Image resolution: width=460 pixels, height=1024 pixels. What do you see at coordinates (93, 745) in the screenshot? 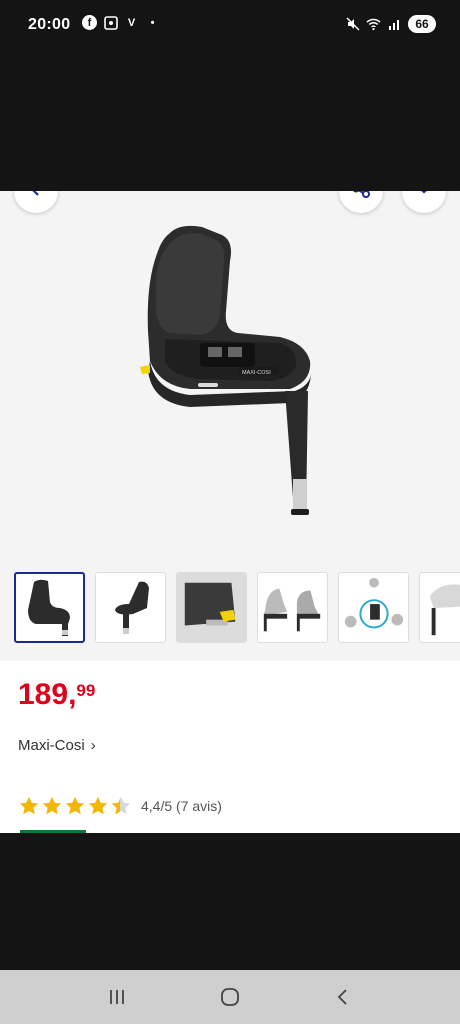
I see `chevron-right-icon: ›` at bounding box center [93, 745].